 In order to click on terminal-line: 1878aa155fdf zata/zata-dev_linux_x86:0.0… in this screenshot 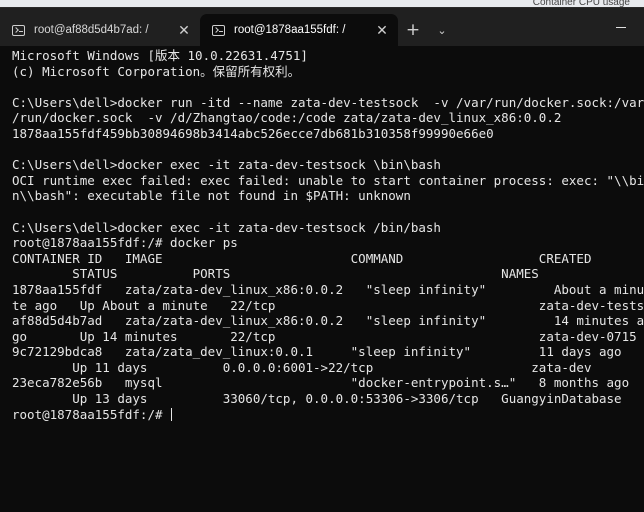, I will do `click(328, 289)`.